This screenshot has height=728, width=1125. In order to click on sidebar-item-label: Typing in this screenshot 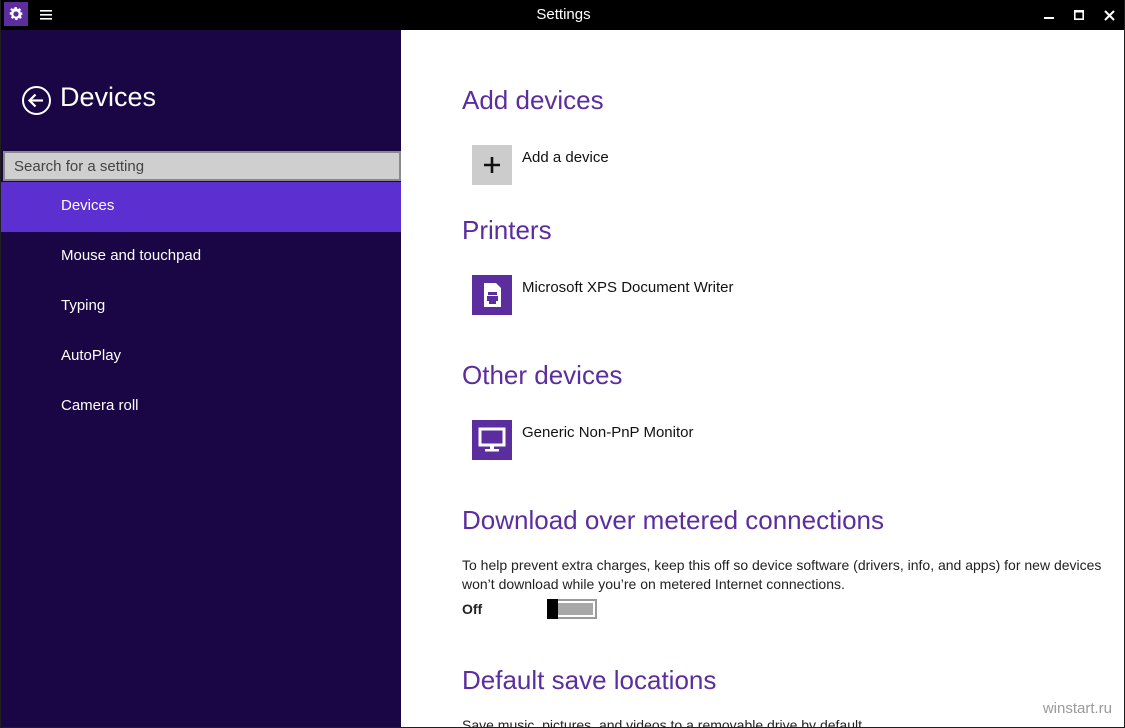, I will do `click(83, 305)`.